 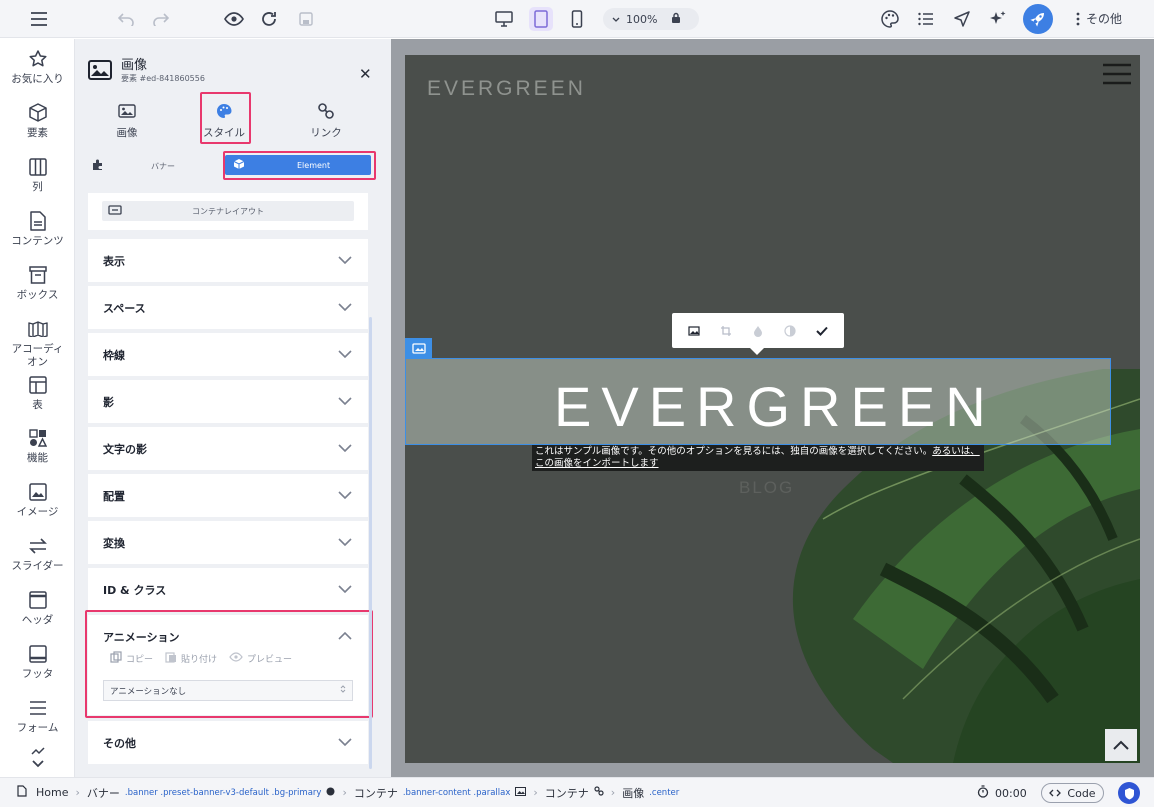 I want to click on rail-item-footer: フッタ, so click(x=37, y=662).